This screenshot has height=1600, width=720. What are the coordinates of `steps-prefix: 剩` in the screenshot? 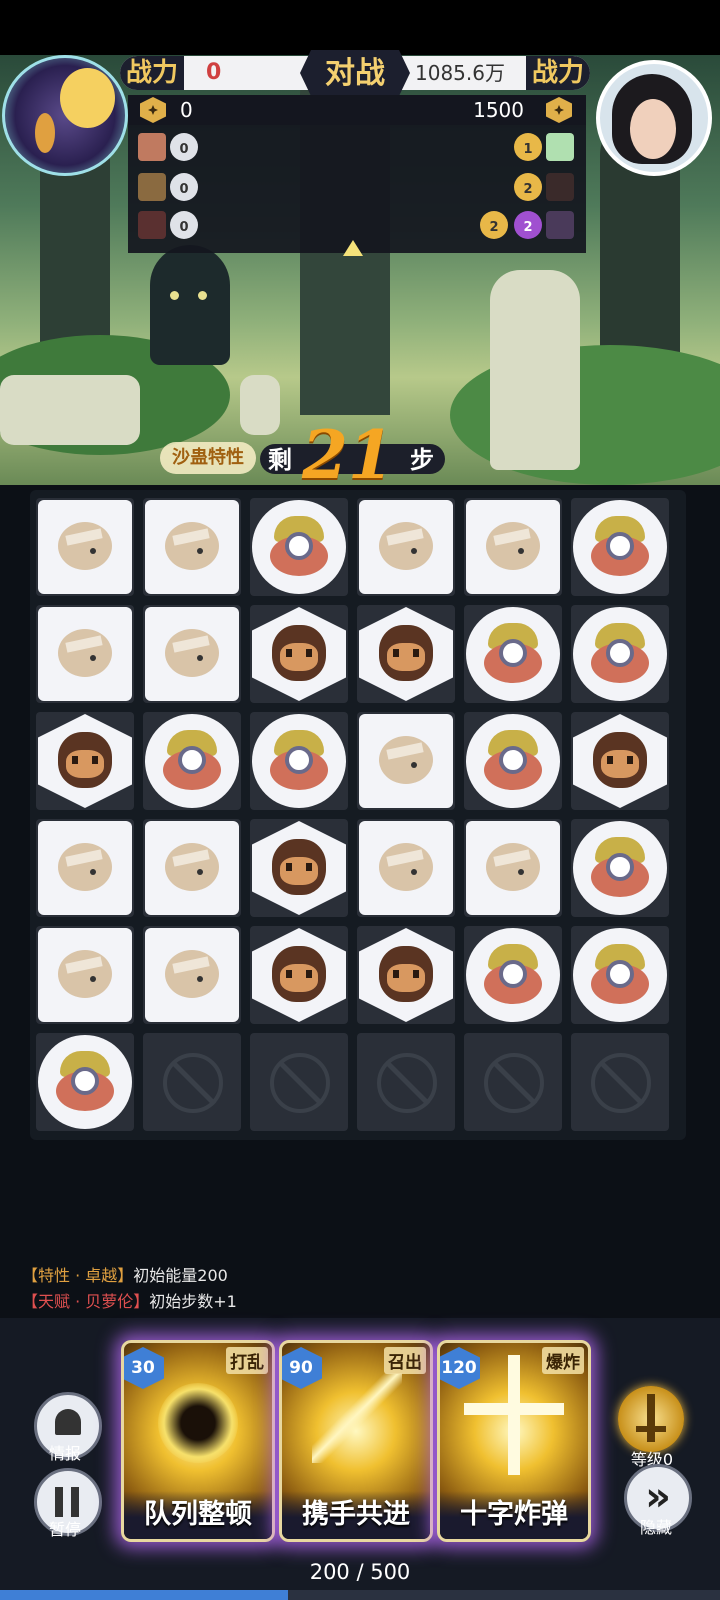 It's located at (280, 459).